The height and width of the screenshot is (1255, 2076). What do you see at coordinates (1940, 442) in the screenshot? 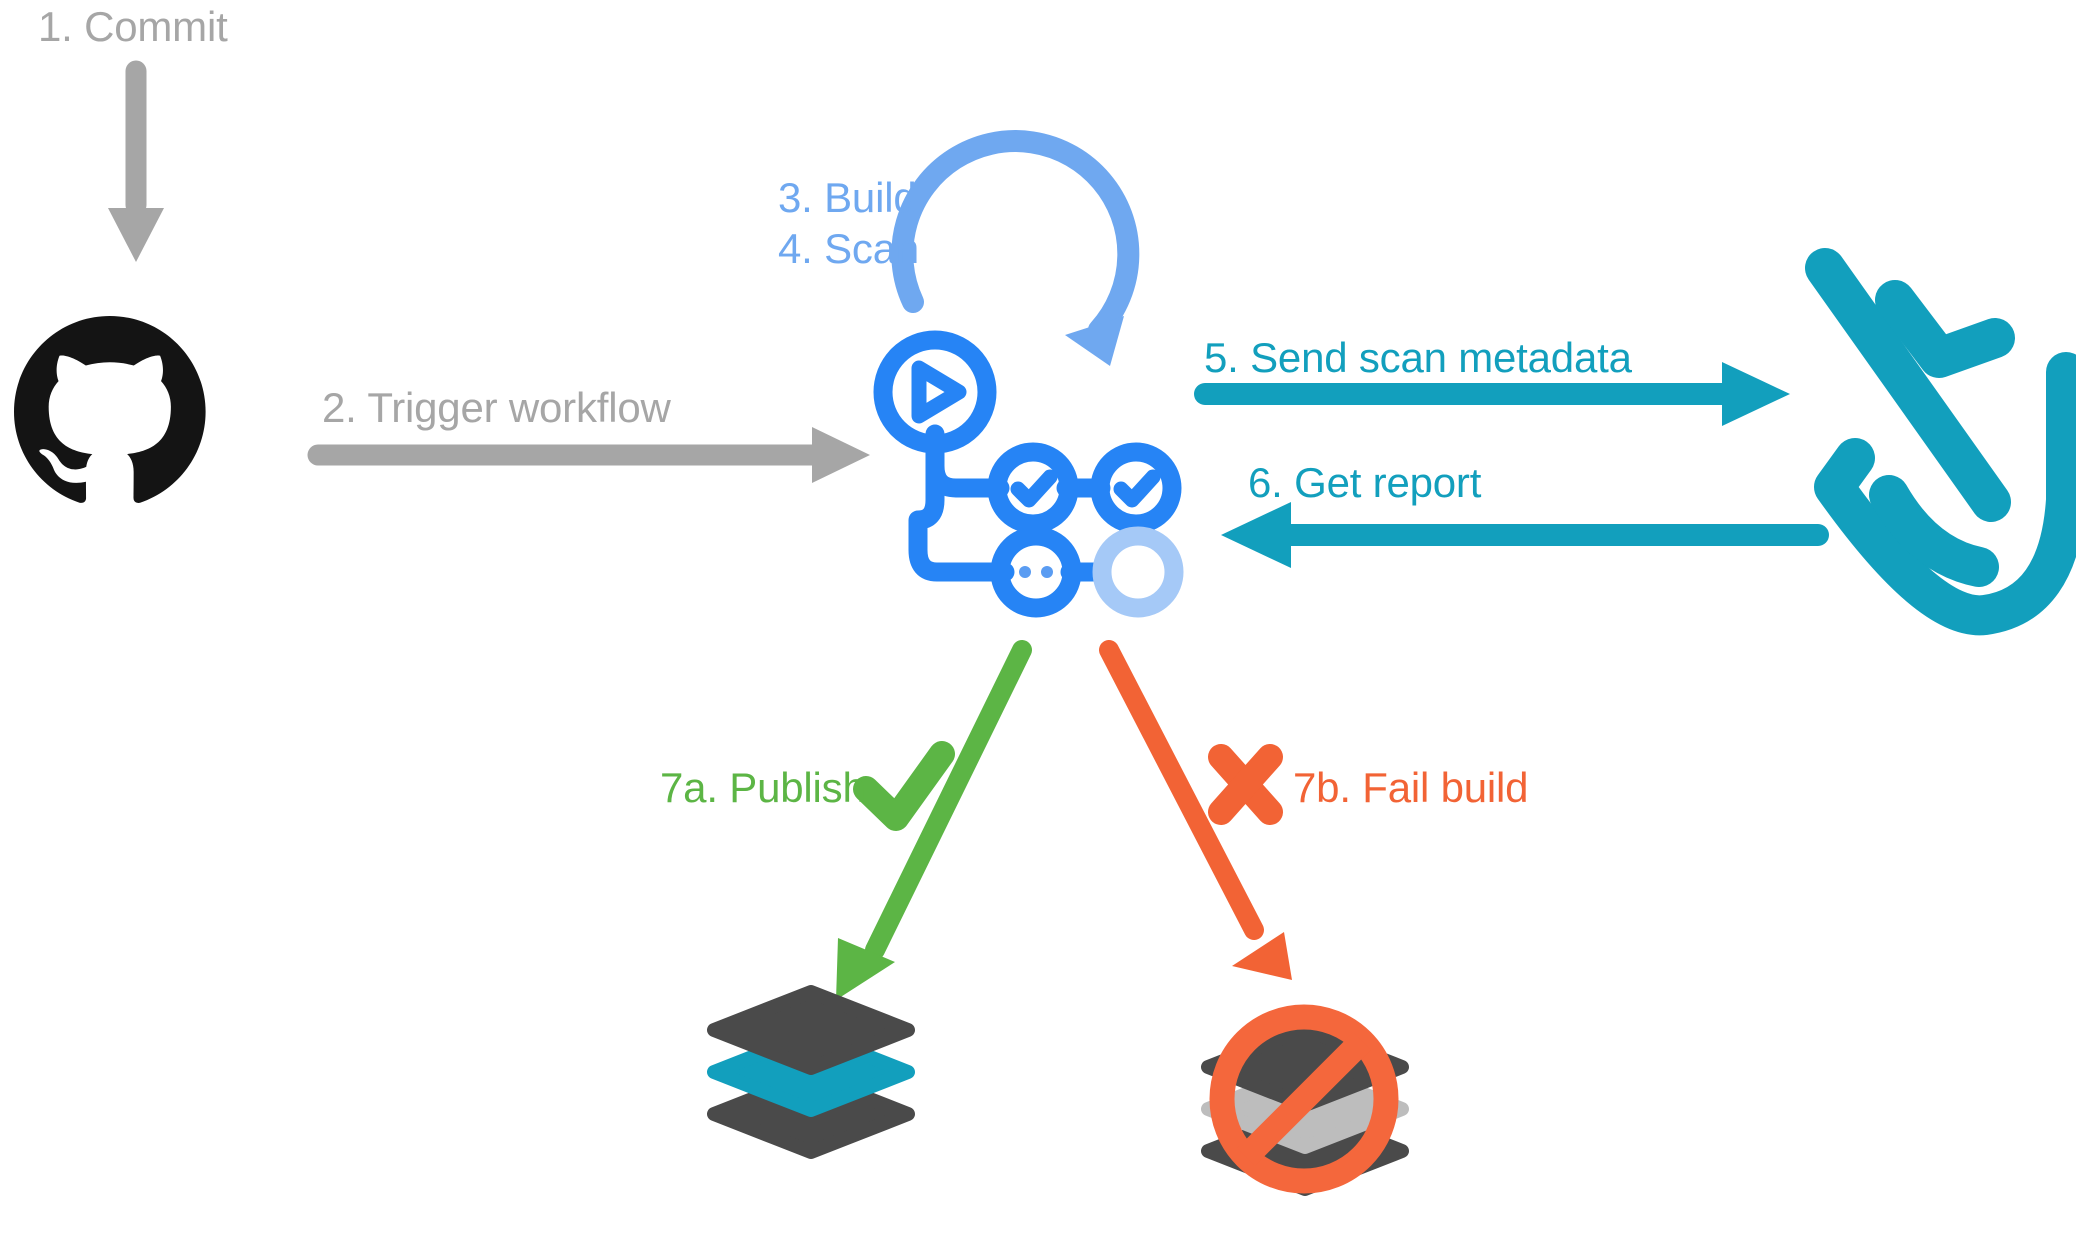
I see `anchore-logo-icon` at bounding box center [1940, 442].